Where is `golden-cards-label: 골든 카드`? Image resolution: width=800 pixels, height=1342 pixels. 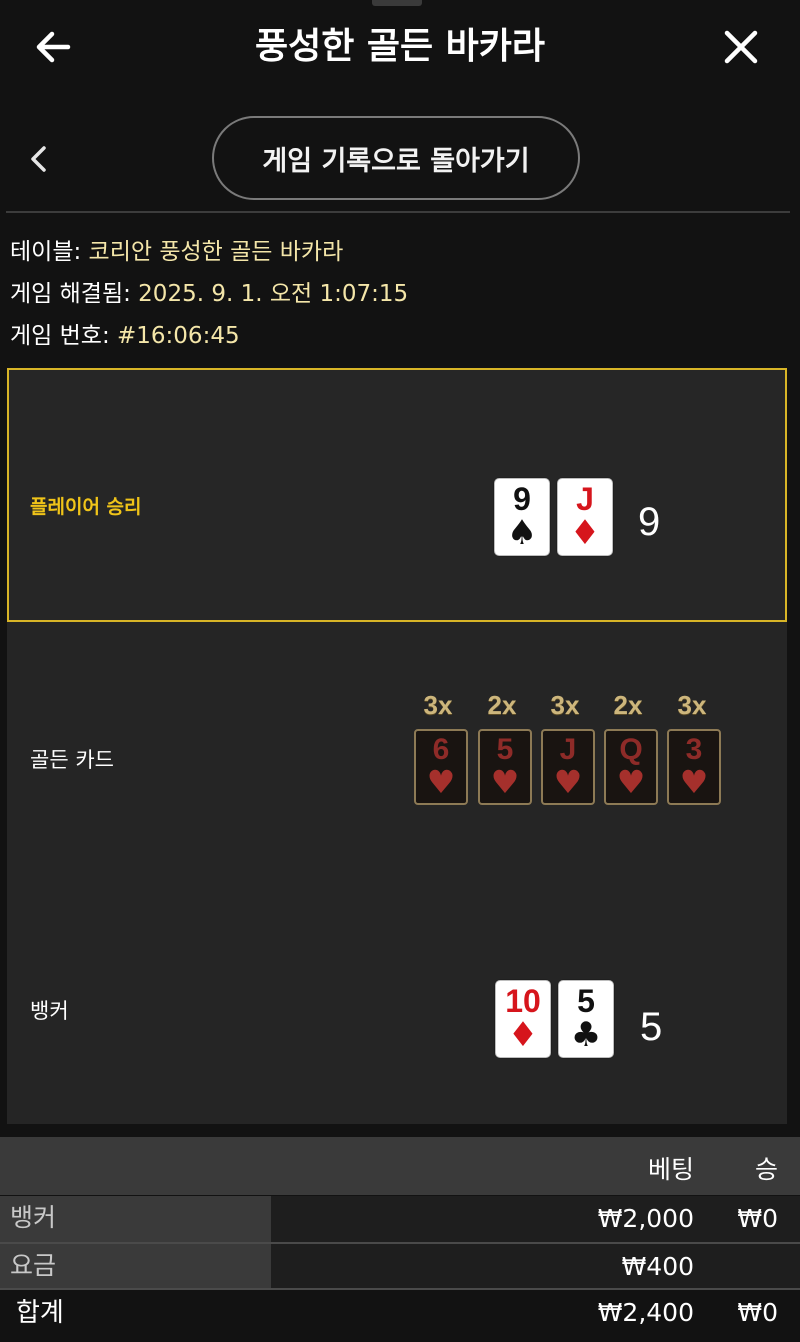 golden-cards-label: 골든 카드 is located at coordinates (72, 760).